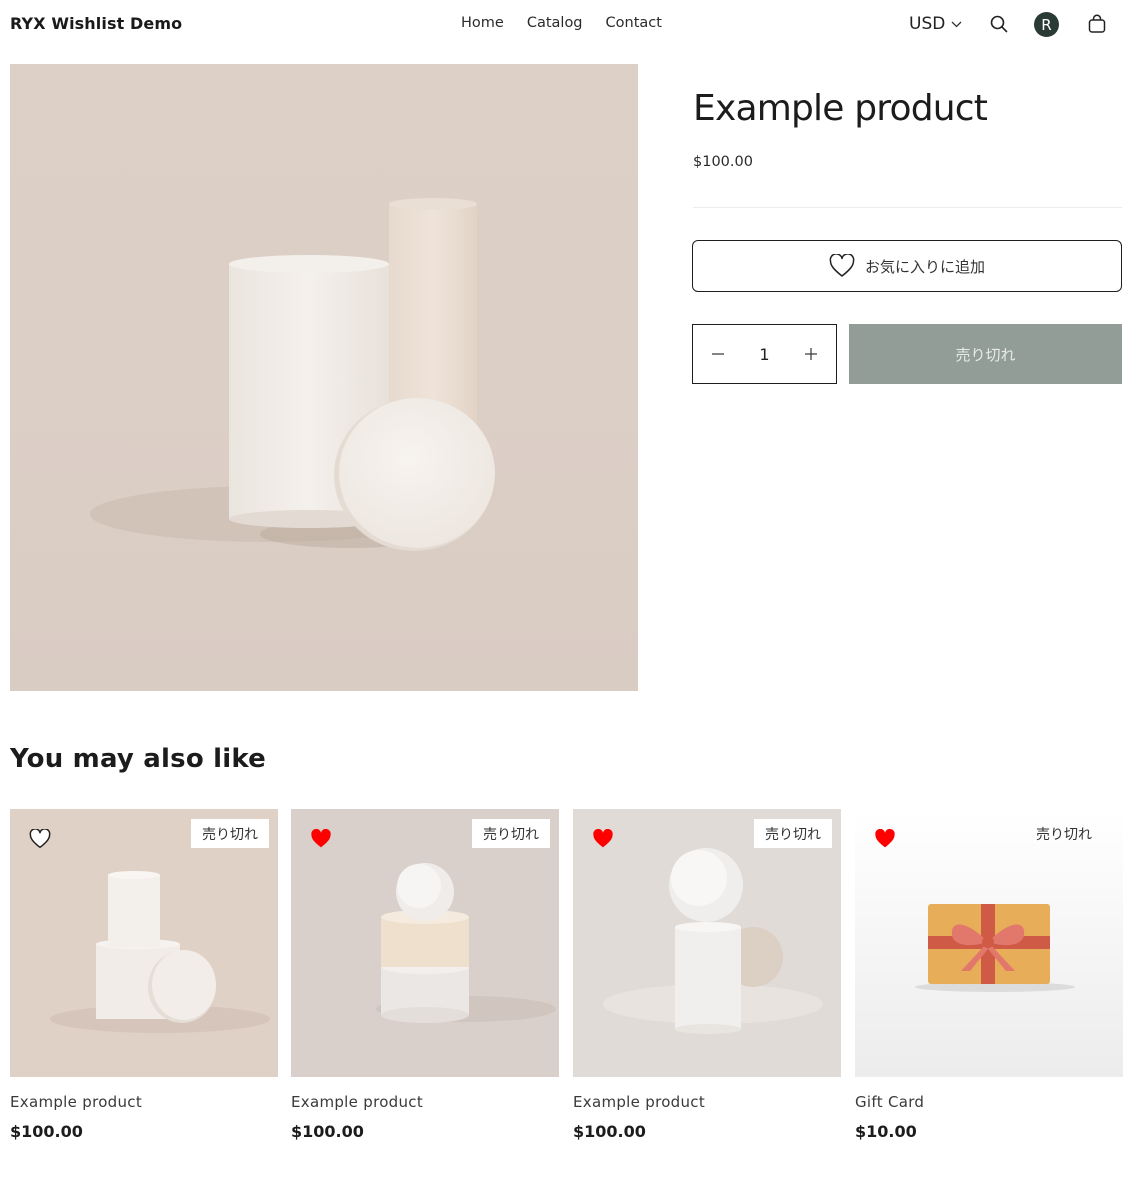 This screenshot has width=1145, height=1200. I want to click on currency-selector: USD, so click(935, 24).